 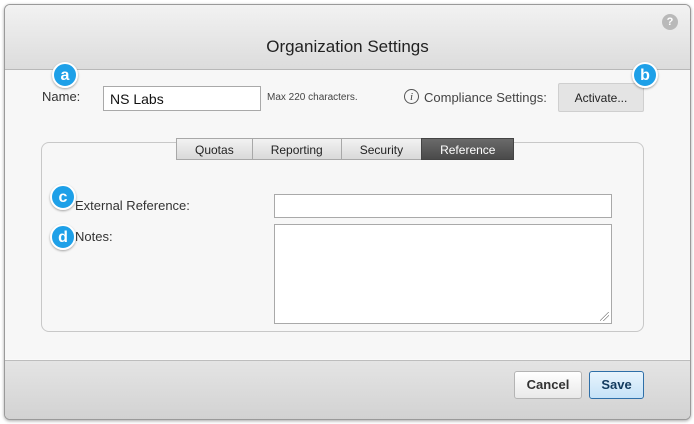 I want to click on external-reference-label: External Reference:, so click(x=132, y=205).